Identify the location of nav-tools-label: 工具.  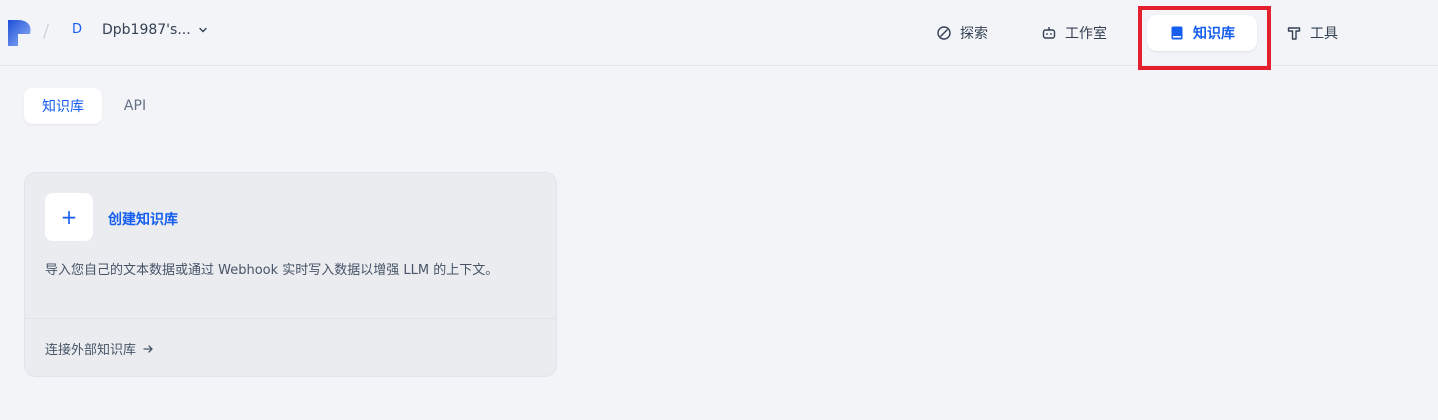
(1324, 34).